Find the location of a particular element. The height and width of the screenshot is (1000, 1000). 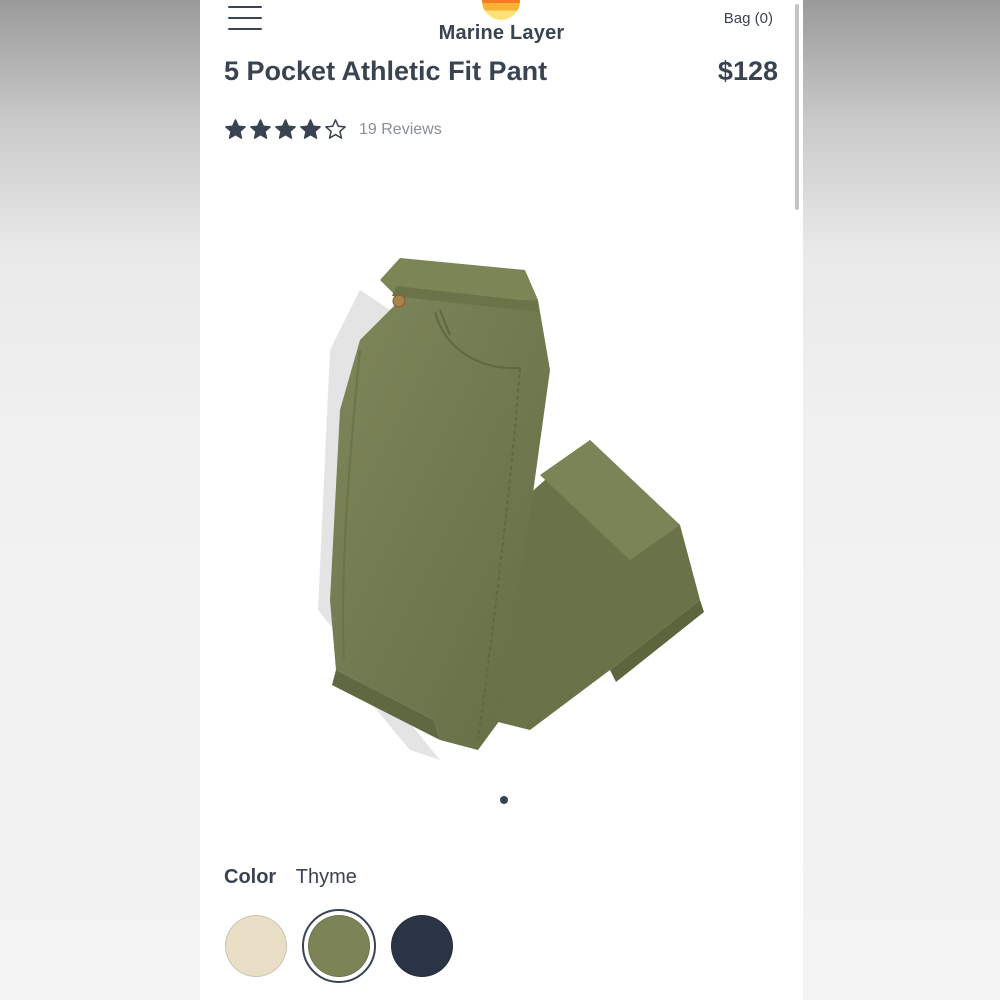

star-empty-icon is located at coordinates (335, 129).